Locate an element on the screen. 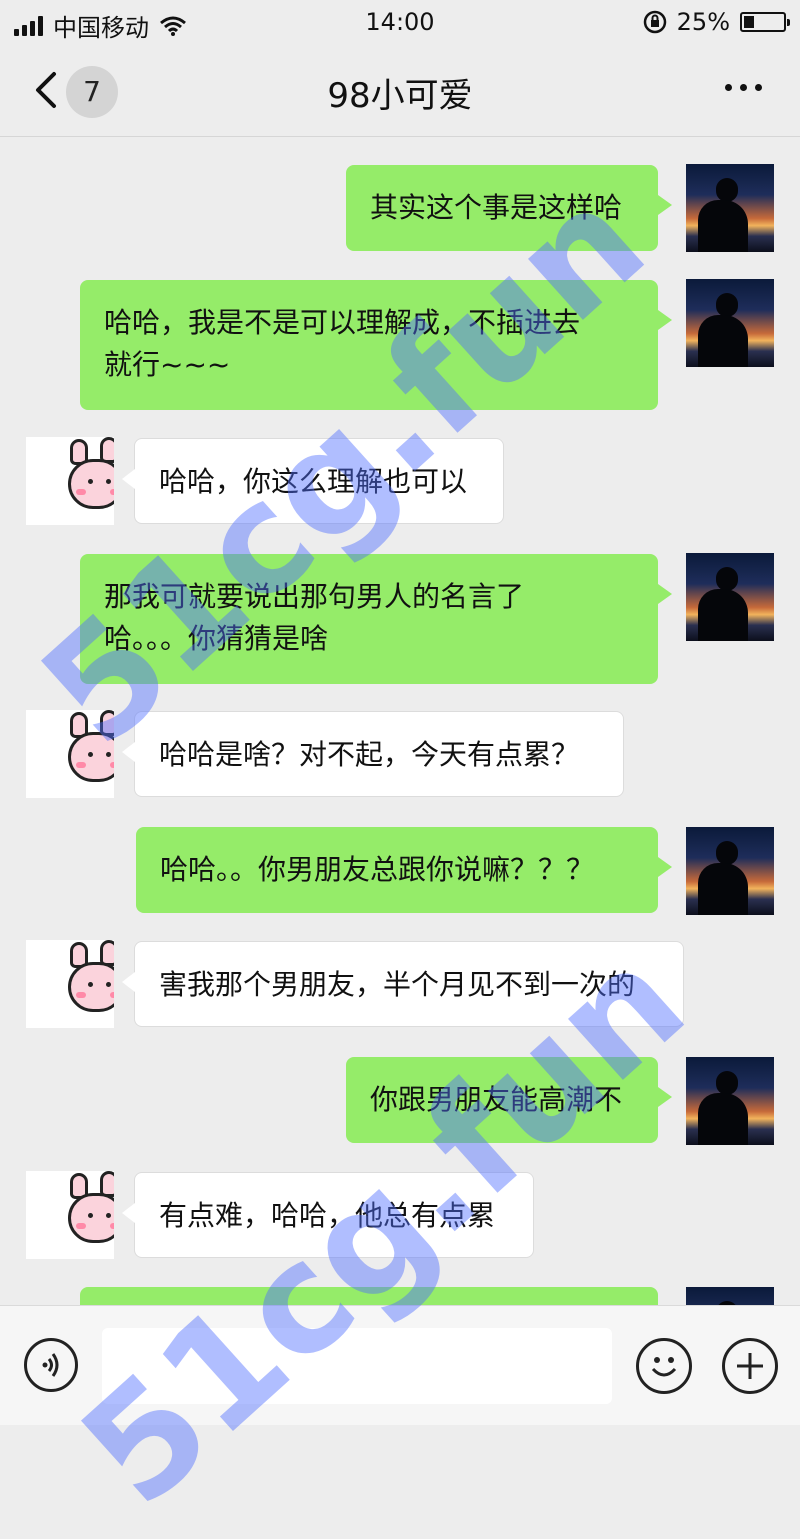 Image resolution: width=800 pixels, height=1539 pixels. rotation-lock-icon is located at coordinates (654, 22).